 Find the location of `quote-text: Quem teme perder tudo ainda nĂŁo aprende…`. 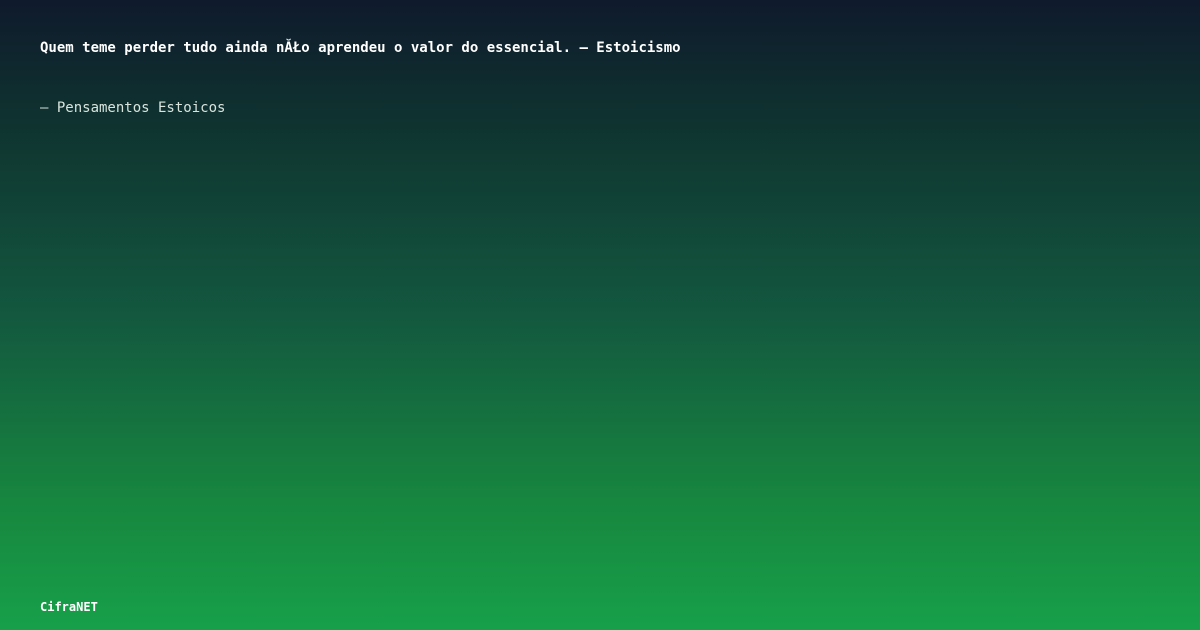

quote-text: Quem teme perder tudo ainda nĂŁo aprende… is located at coordinates (360, 48).